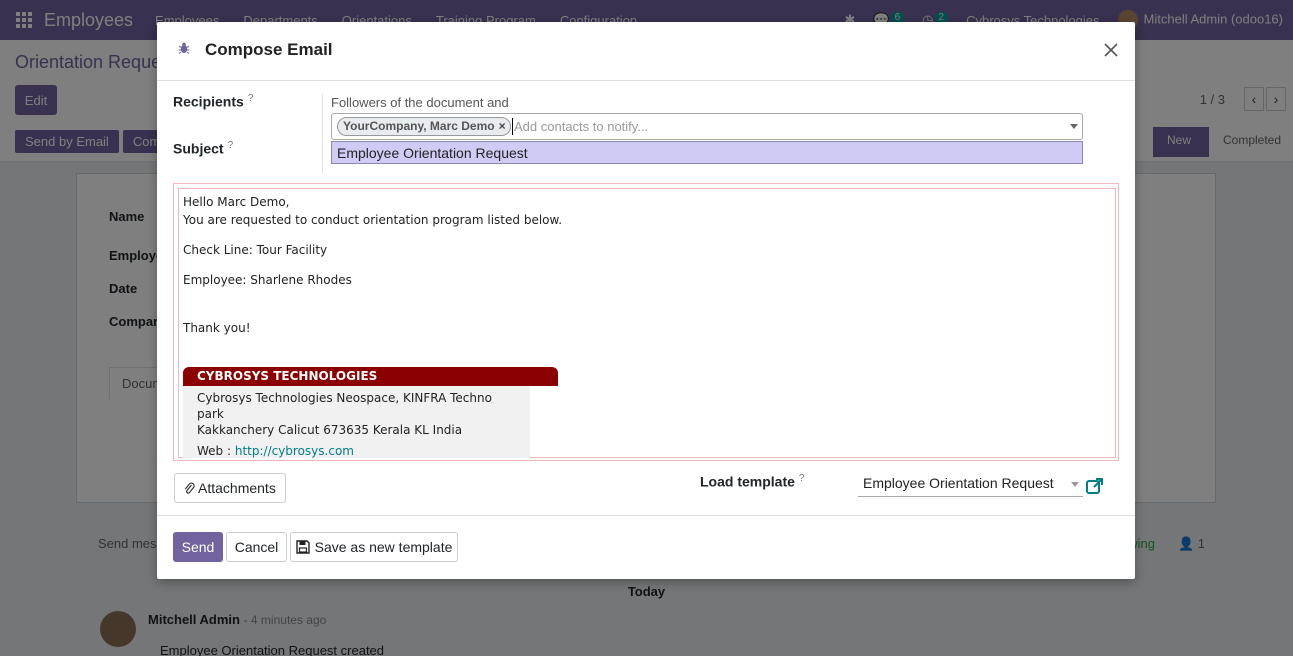  What do you see at coordinates (646, 51) in the screenshot?
I see `modal-header: Compose Email` at bounding box center [646, 51].